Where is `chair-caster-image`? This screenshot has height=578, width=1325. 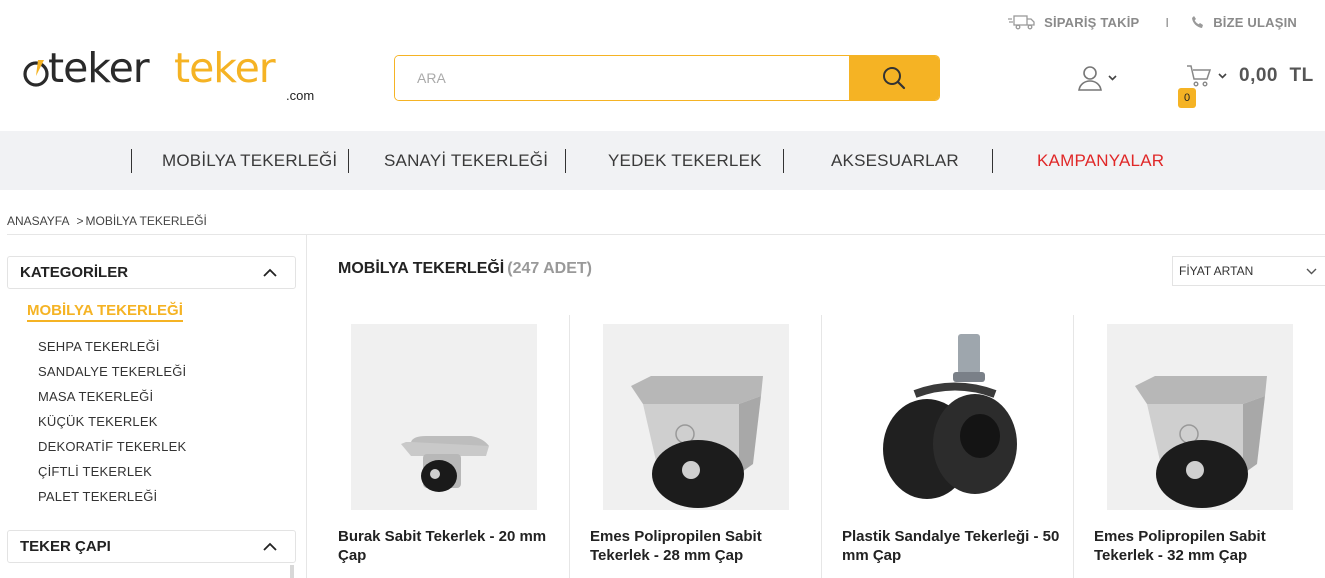 chair-caster-image is located at coordinates (950, 416).